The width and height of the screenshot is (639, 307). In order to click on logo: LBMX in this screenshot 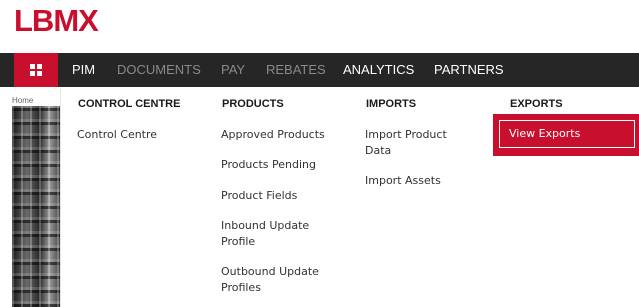, I will do `click(56, 20)`.